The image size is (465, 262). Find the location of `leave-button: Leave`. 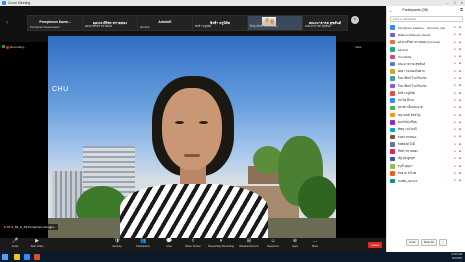

leave-button: Leave is located at coordinates (375, 245).